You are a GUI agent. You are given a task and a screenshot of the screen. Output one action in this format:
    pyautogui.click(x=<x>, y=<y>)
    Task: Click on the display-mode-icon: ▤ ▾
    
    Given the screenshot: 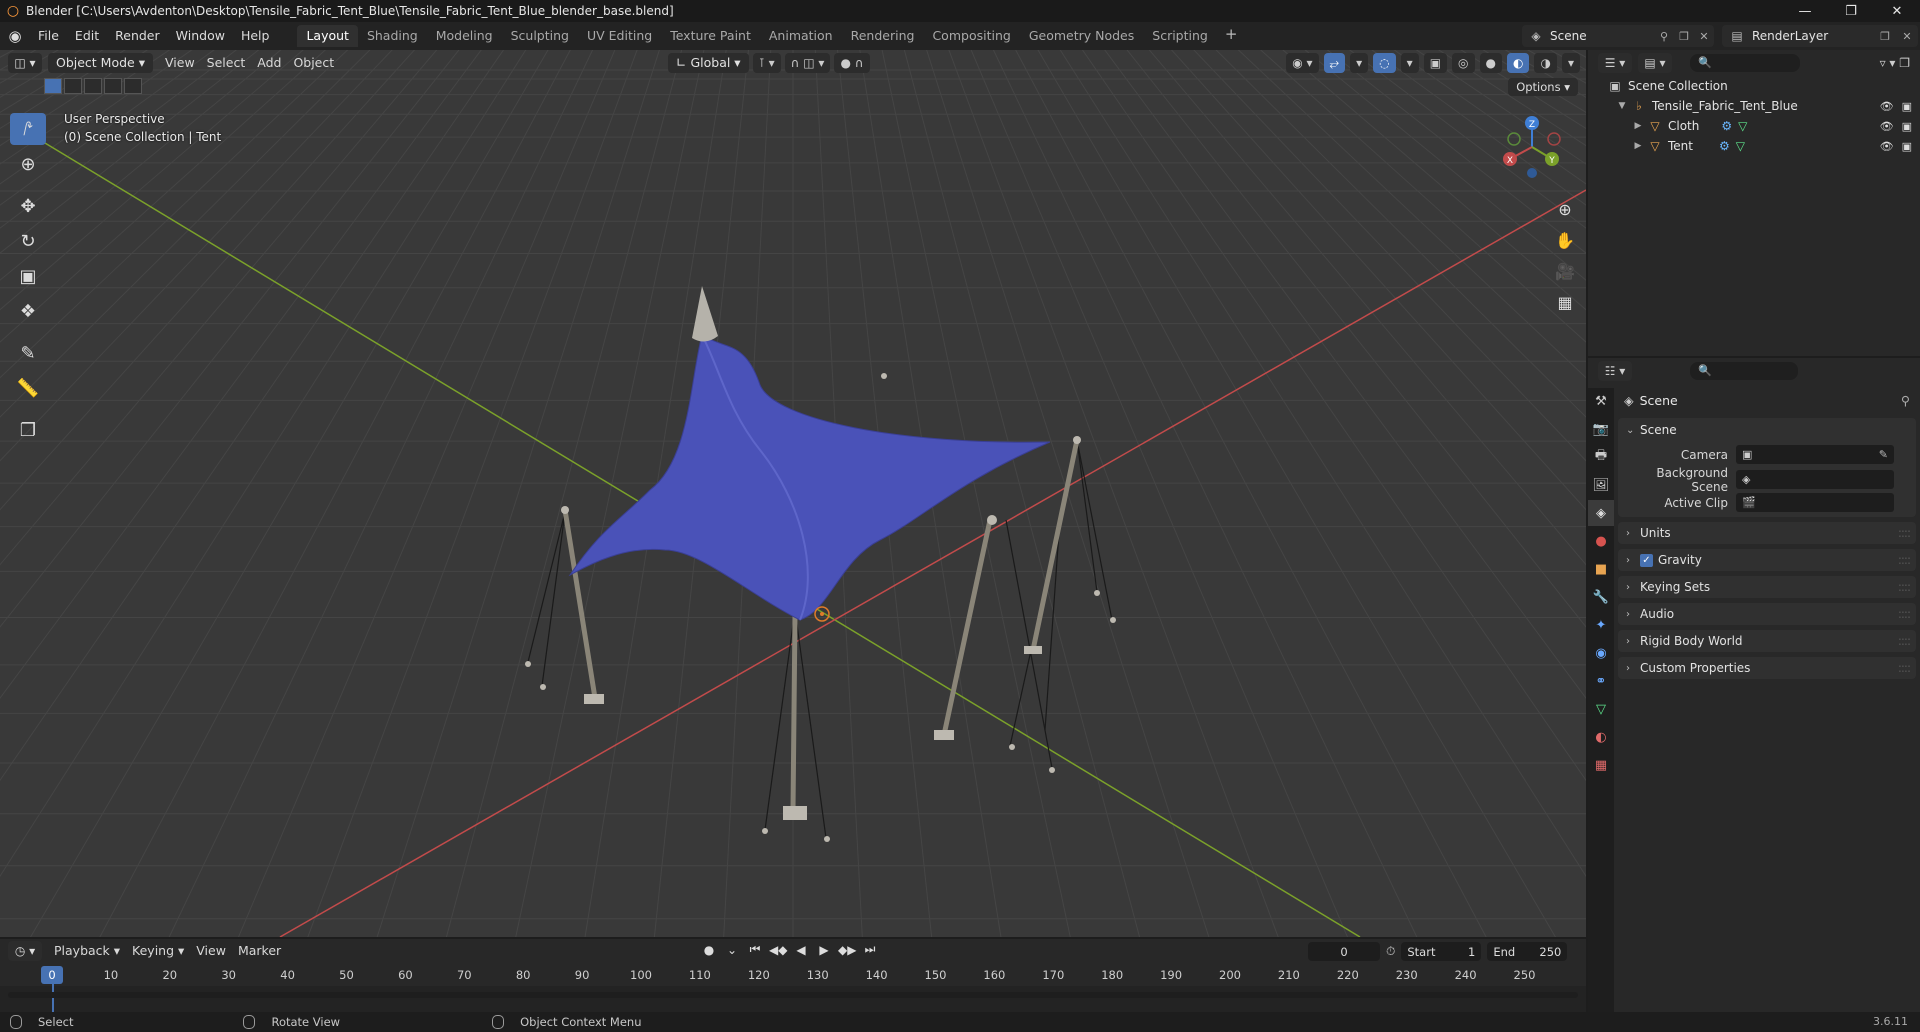 What is the action you would take?
    pyautogui.click(x=1655, y=63)
    